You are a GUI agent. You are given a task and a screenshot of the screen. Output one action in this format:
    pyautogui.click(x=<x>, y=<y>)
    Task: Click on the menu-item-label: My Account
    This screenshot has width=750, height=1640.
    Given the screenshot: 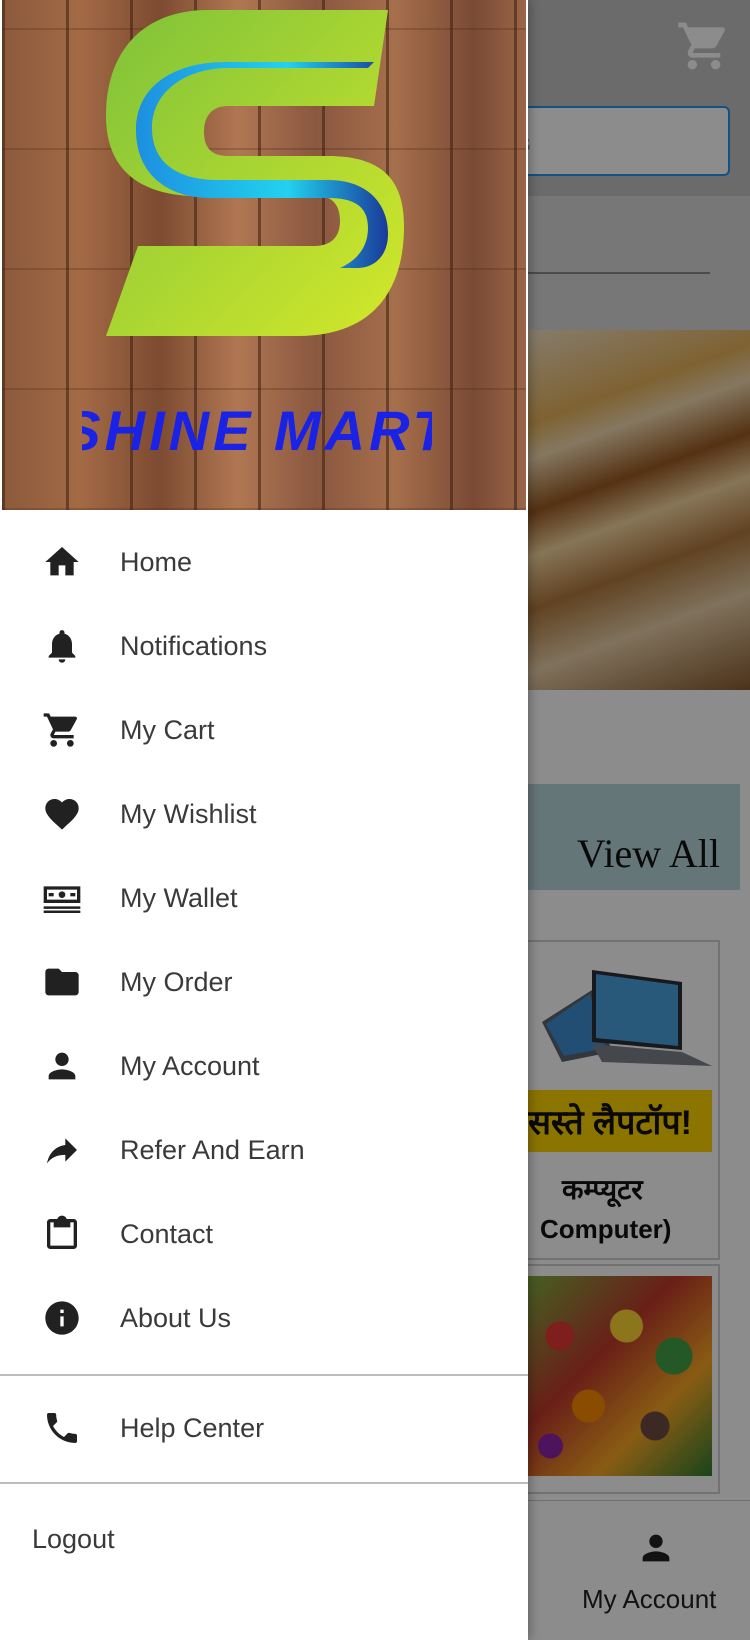 What is the action you would take?
    pyautogui.click(x=190, y=1065)
    